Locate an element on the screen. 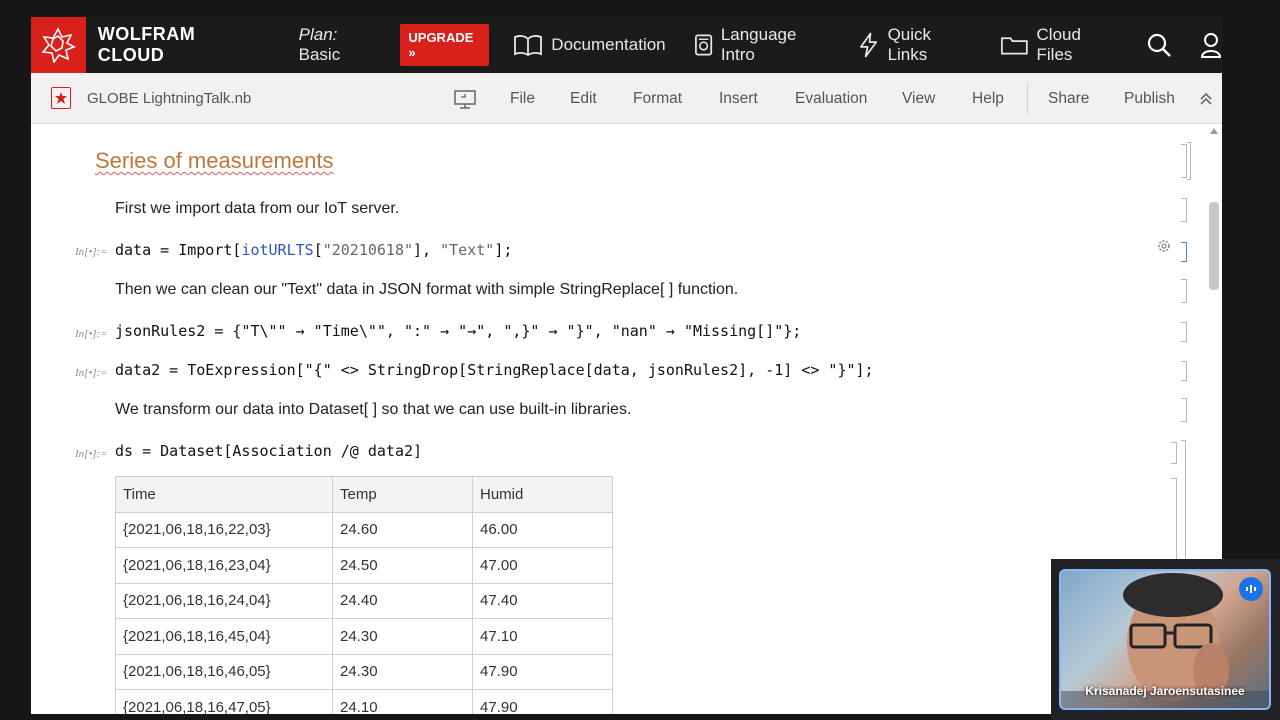  table-row: {2021,06,18,16,45,04} 24.30 47.10 is located at coordinates (364, 636).